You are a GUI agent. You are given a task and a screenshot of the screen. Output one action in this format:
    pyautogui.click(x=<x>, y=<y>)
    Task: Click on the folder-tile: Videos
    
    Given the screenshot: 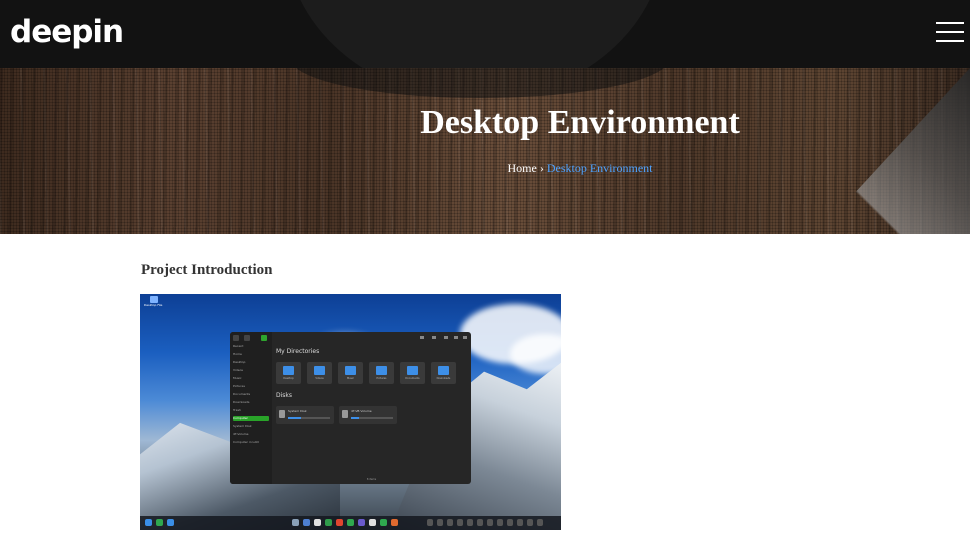 What is the action you would take?
    pyautogui.click(x=319, y=373)
    